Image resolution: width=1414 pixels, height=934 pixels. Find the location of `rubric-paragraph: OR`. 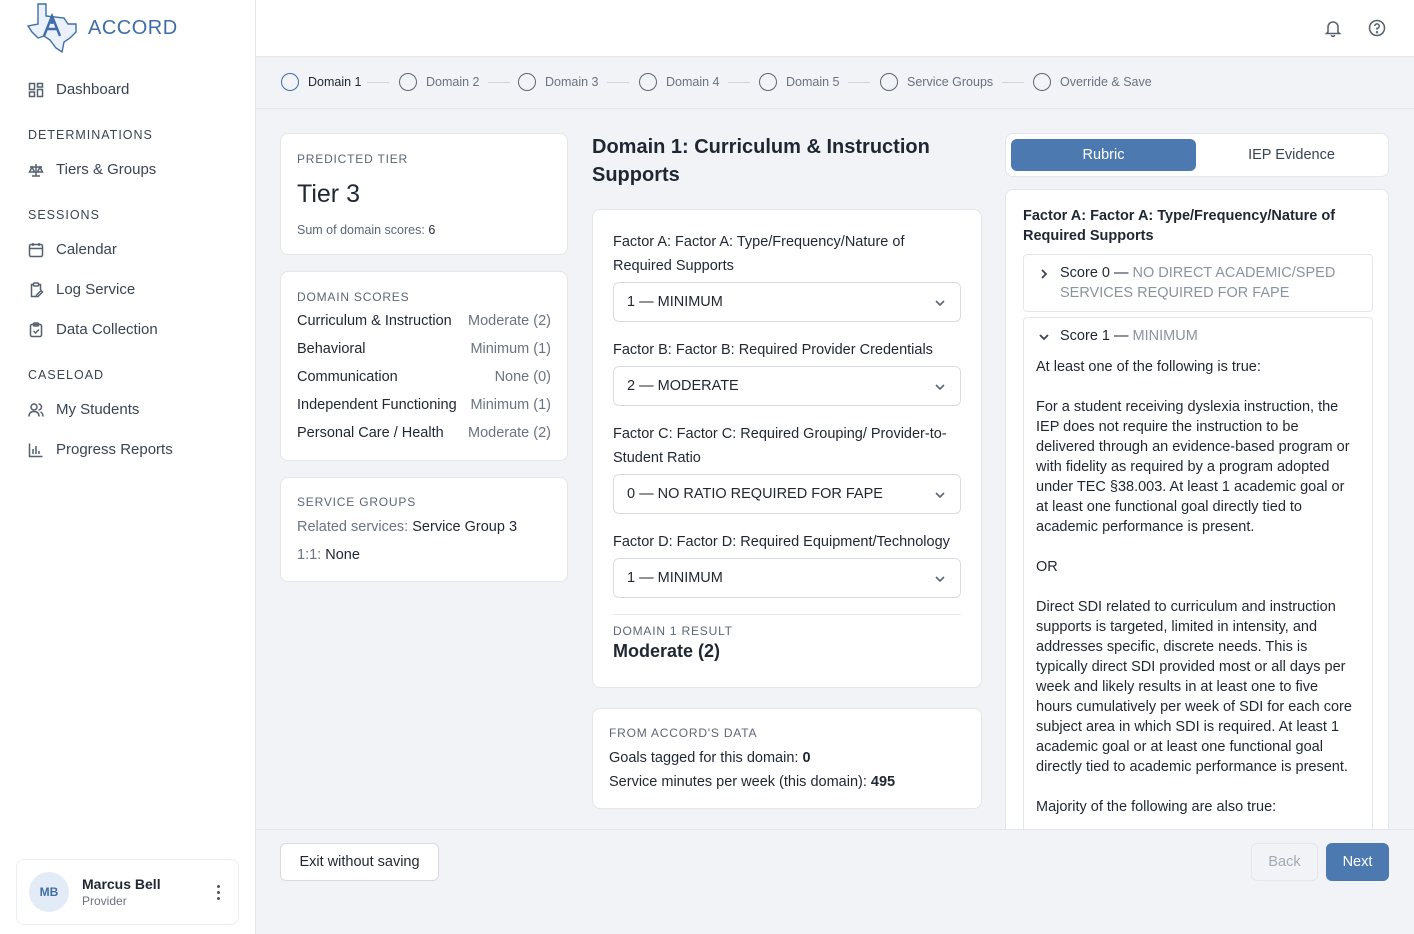

rubric-paragraph: OR is located at coordinates (1047, 567).